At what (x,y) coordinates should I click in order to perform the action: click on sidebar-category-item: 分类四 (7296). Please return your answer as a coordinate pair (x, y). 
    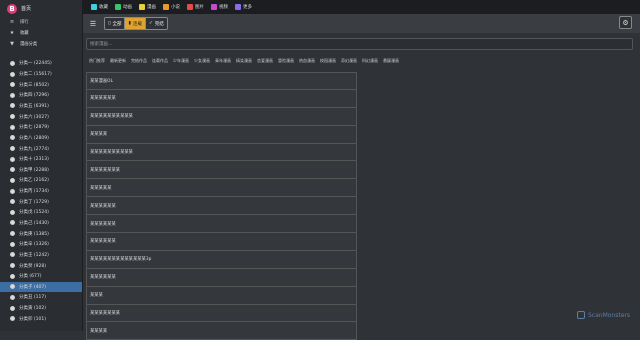
    Looking at the image, I should click on (41, 95).